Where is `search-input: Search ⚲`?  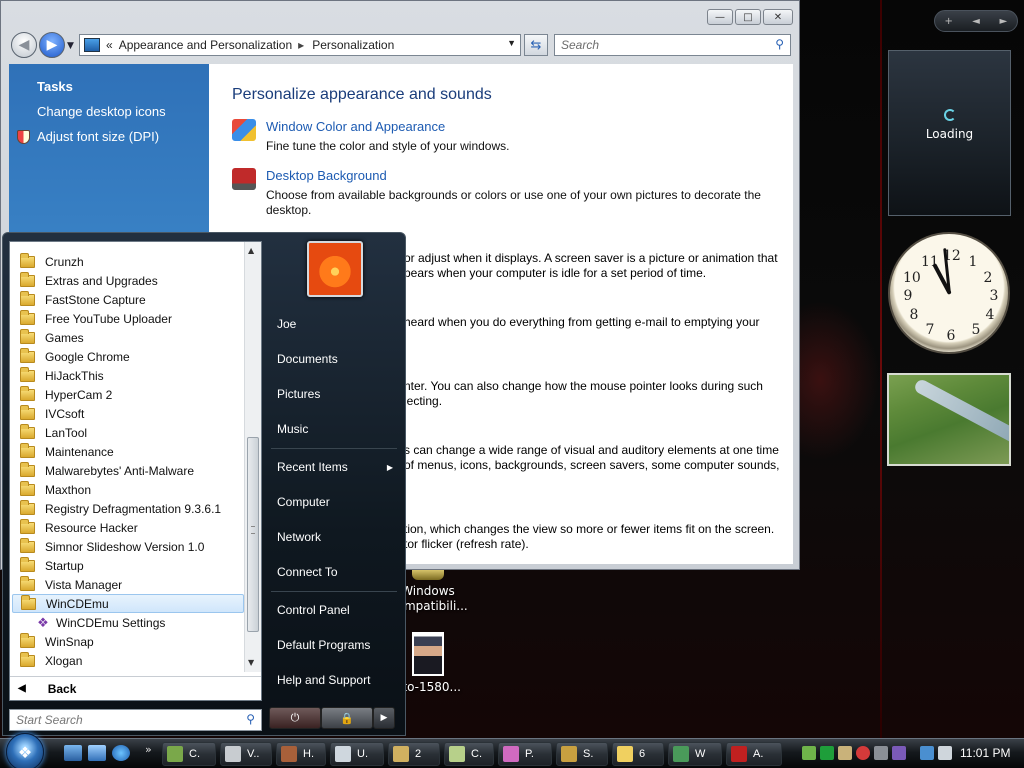 search-input: Search ⚲ is located at coordinates (672, 45).